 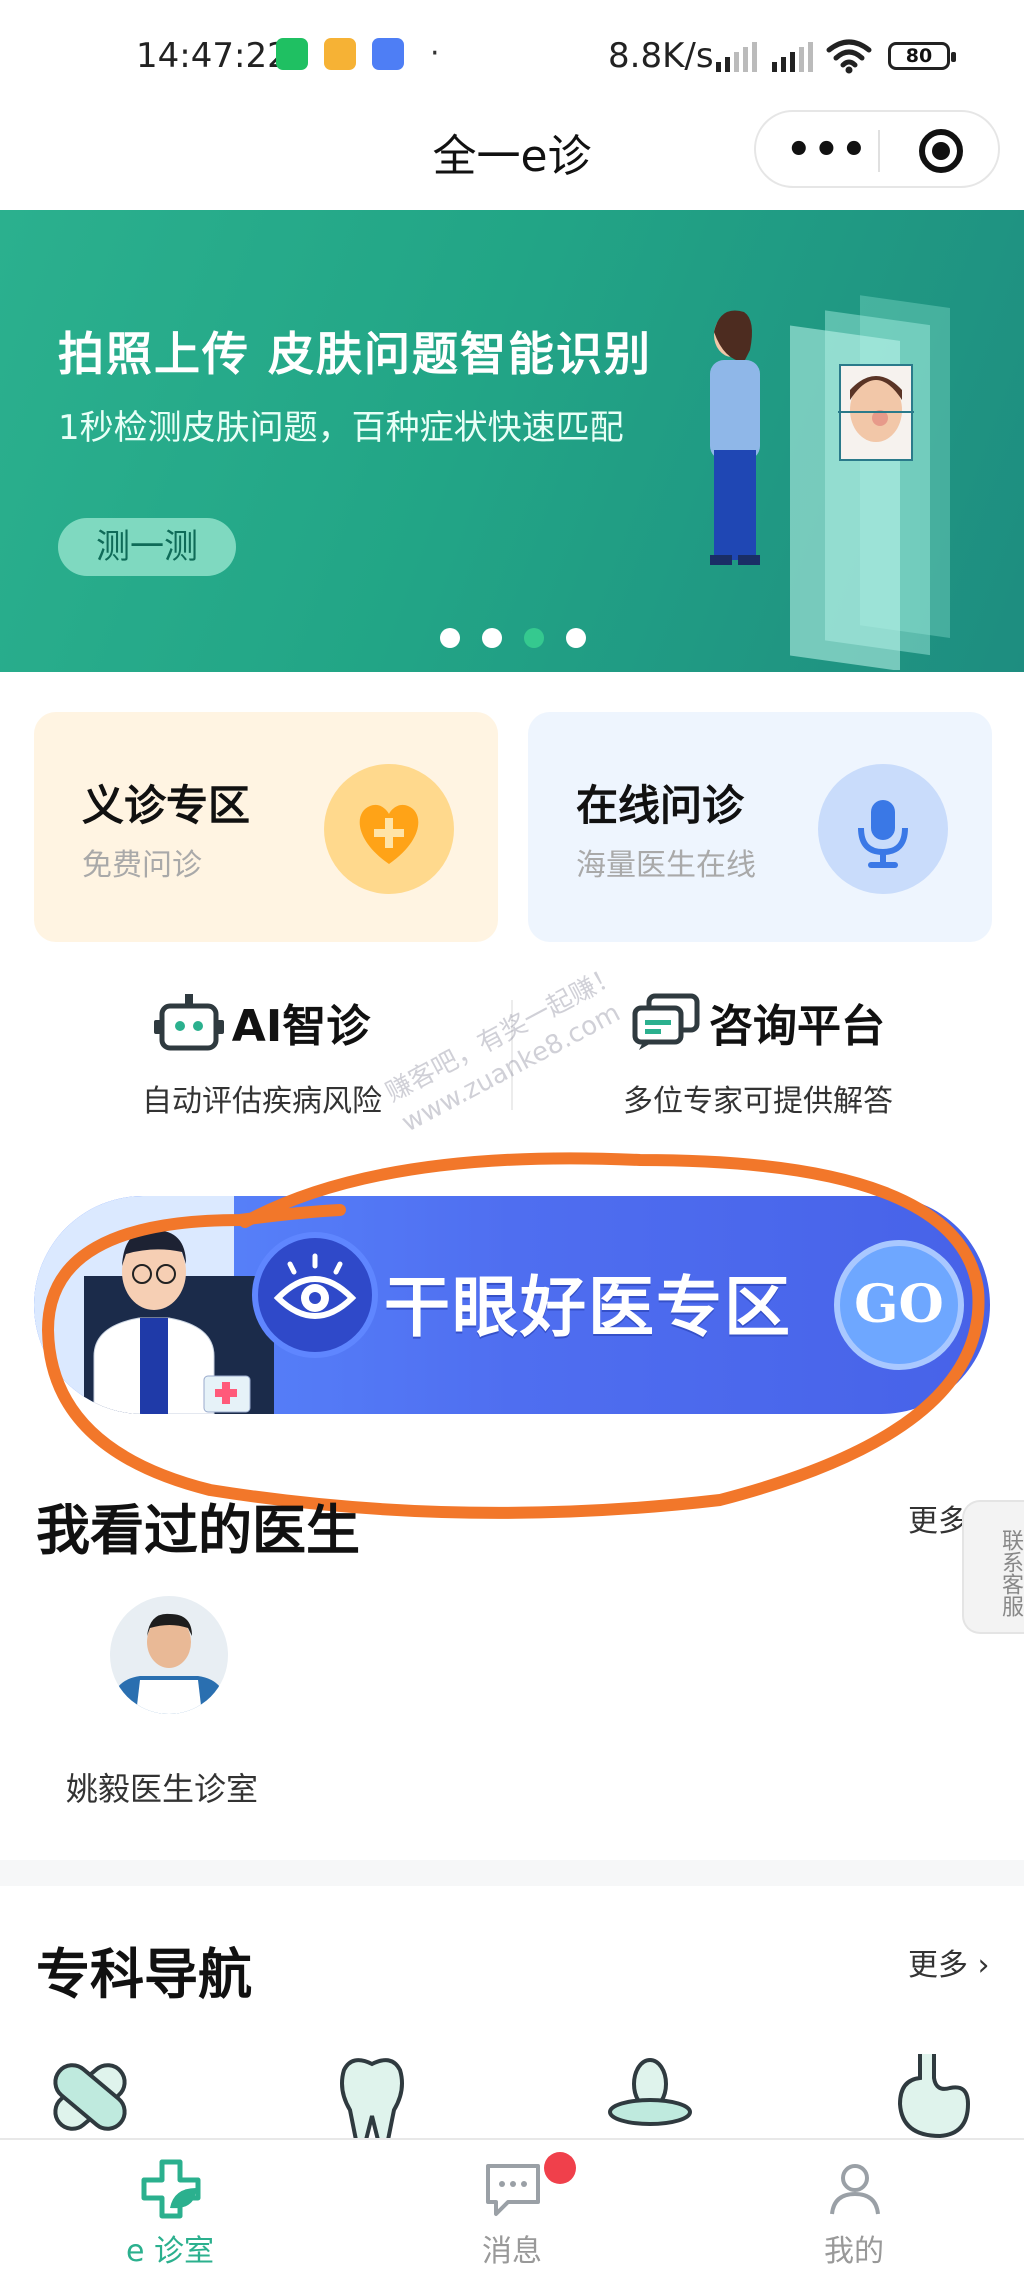 What do you see at coordinates (941, 151) in the screenshot?
I see `close-mini-program-button` at bounding box center [941, 151].